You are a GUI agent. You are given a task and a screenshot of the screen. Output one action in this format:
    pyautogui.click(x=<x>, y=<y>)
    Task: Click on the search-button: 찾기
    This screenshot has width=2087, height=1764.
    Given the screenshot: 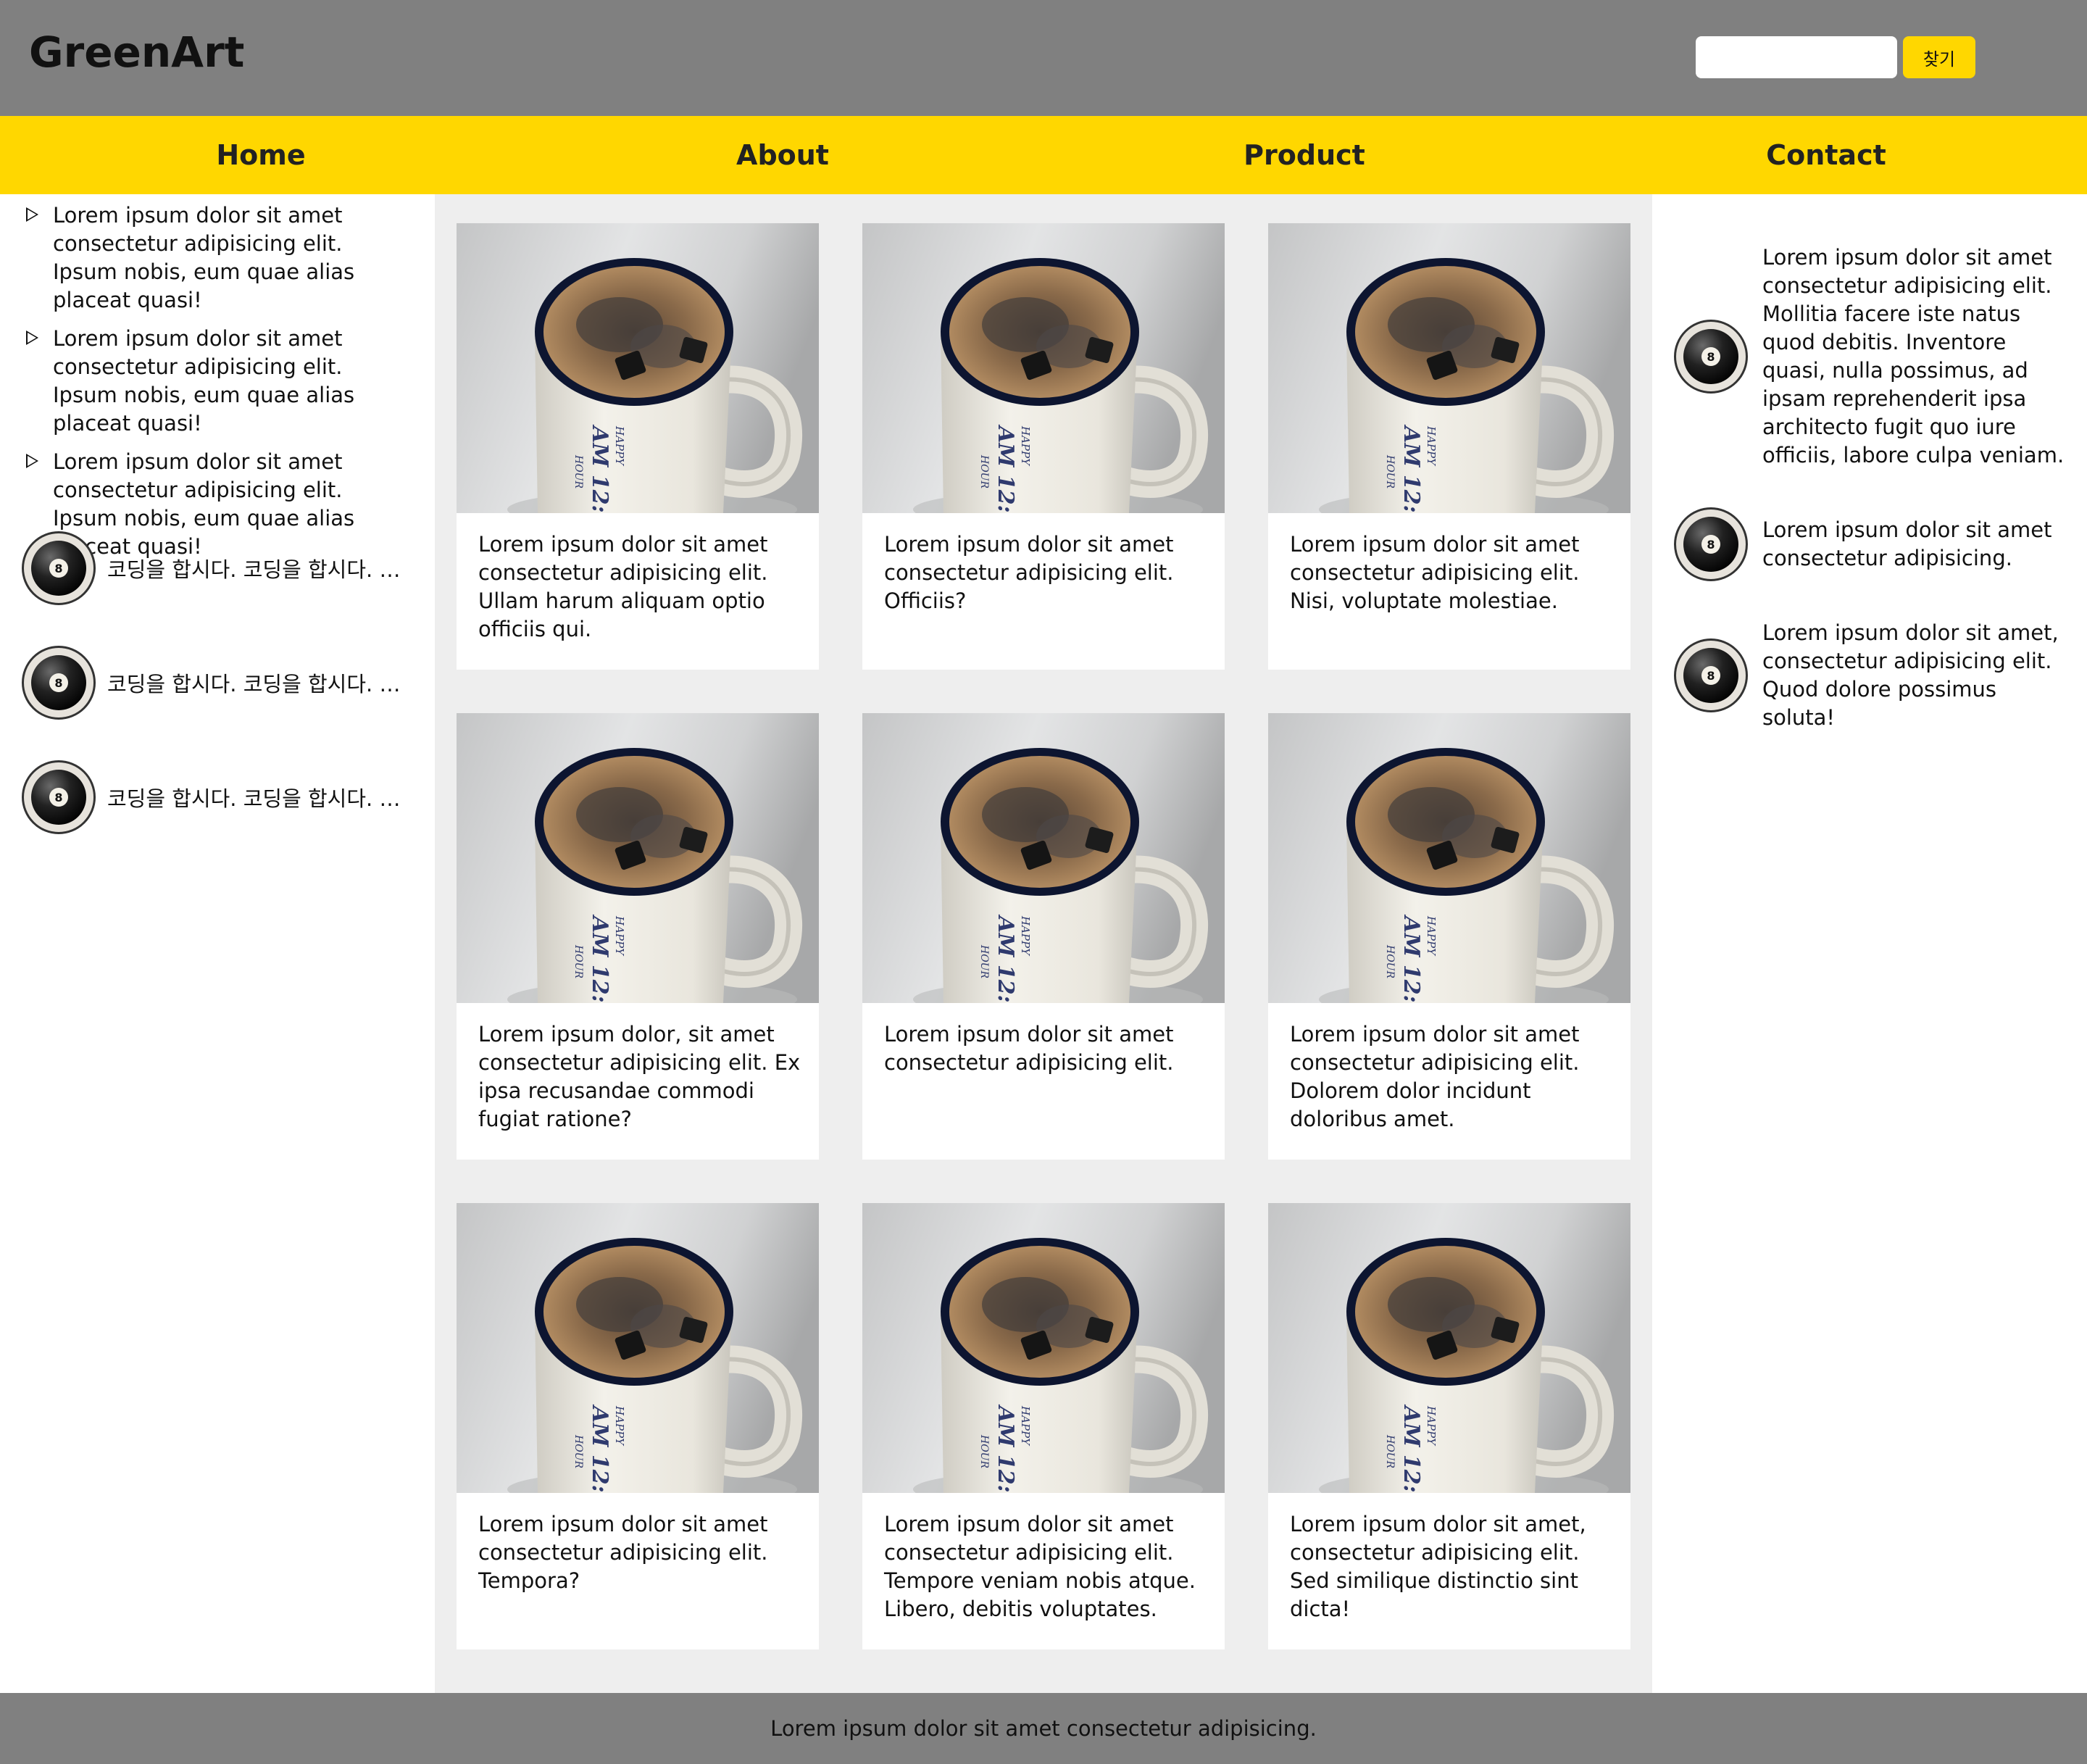 What is the action you would take?
    pyautogui.click(x=1939, y=57)
    